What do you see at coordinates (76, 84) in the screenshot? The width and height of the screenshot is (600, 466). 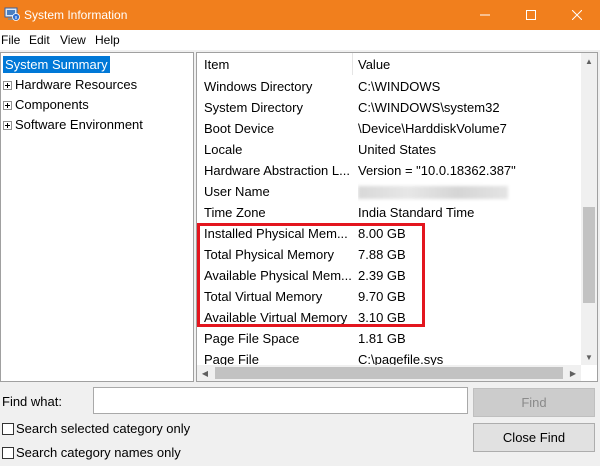 I see `tree-item-label: Hardware Resources` at bounding box center [76, 84].